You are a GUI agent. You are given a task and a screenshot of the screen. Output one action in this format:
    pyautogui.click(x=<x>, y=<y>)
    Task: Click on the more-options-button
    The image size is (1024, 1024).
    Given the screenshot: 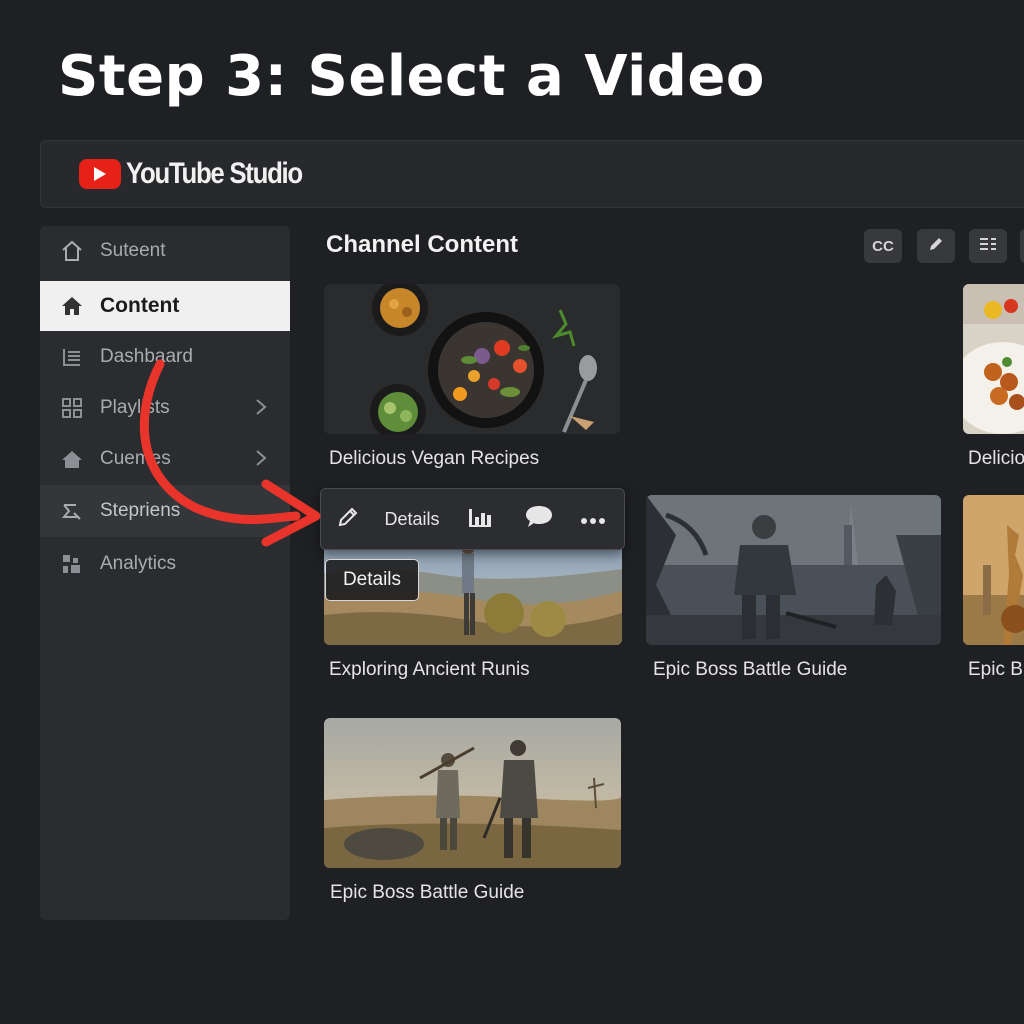 What is the action you would take?
    pyautogui.click(x=593, y=519)
    